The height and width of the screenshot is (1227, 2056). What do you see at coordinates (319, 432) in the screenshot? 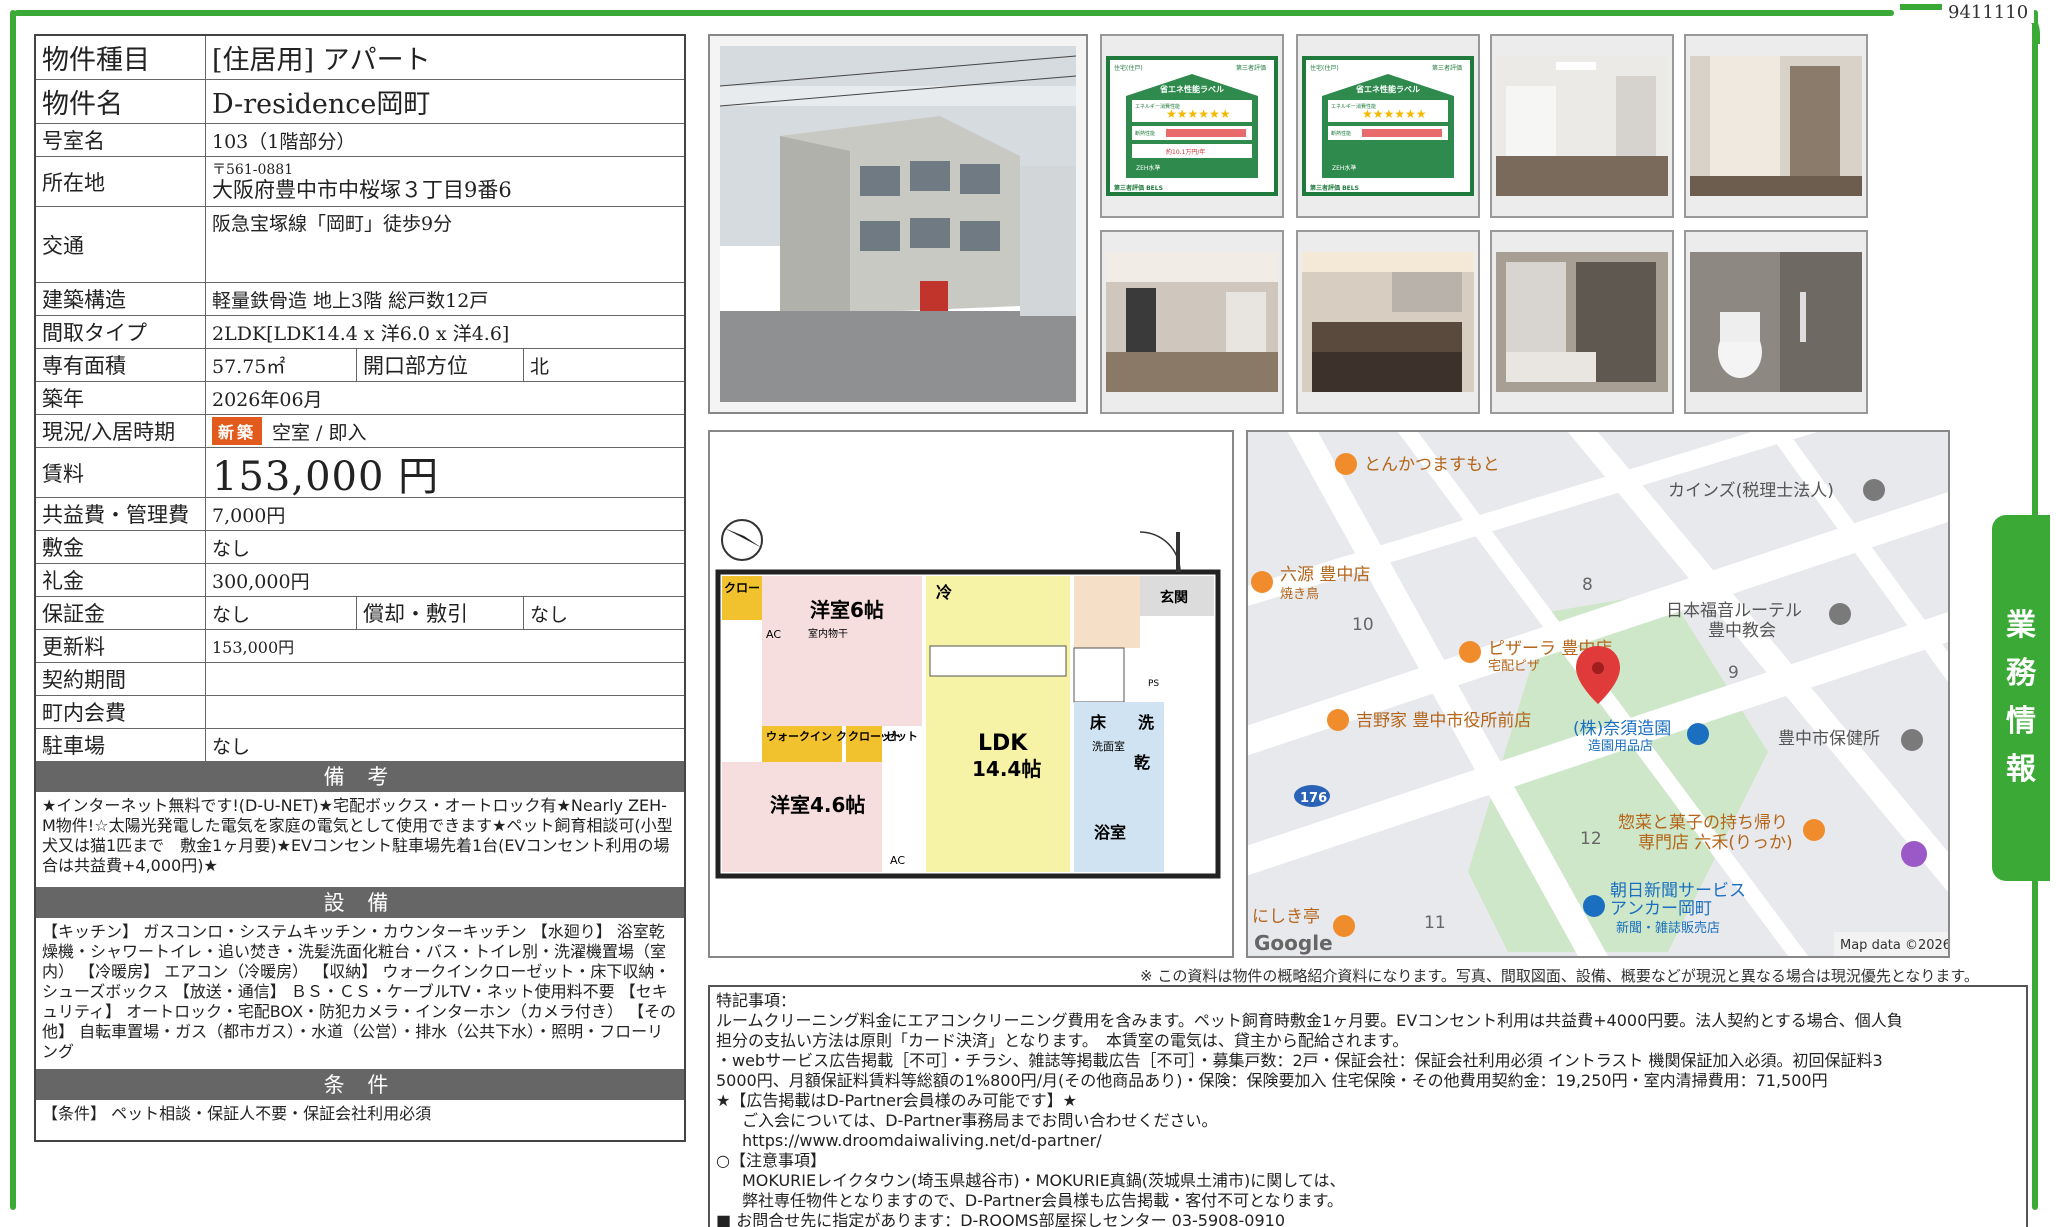
I see `value: 空室 / 即入` at bounding box center [319, 432].